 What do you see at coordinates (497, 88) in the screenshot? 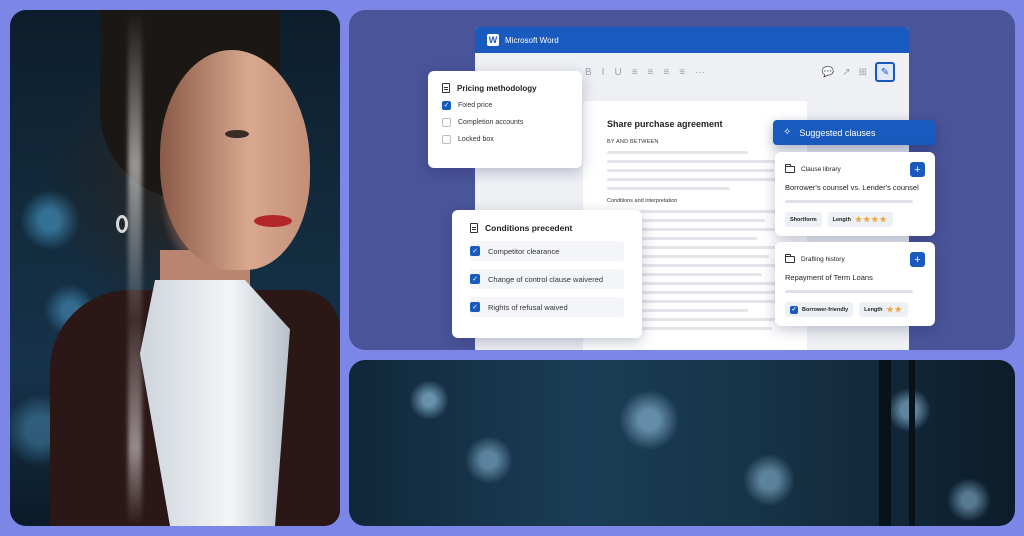
I see `pricing-card-title: Pricing methodology` at bounding box center [497, 88].